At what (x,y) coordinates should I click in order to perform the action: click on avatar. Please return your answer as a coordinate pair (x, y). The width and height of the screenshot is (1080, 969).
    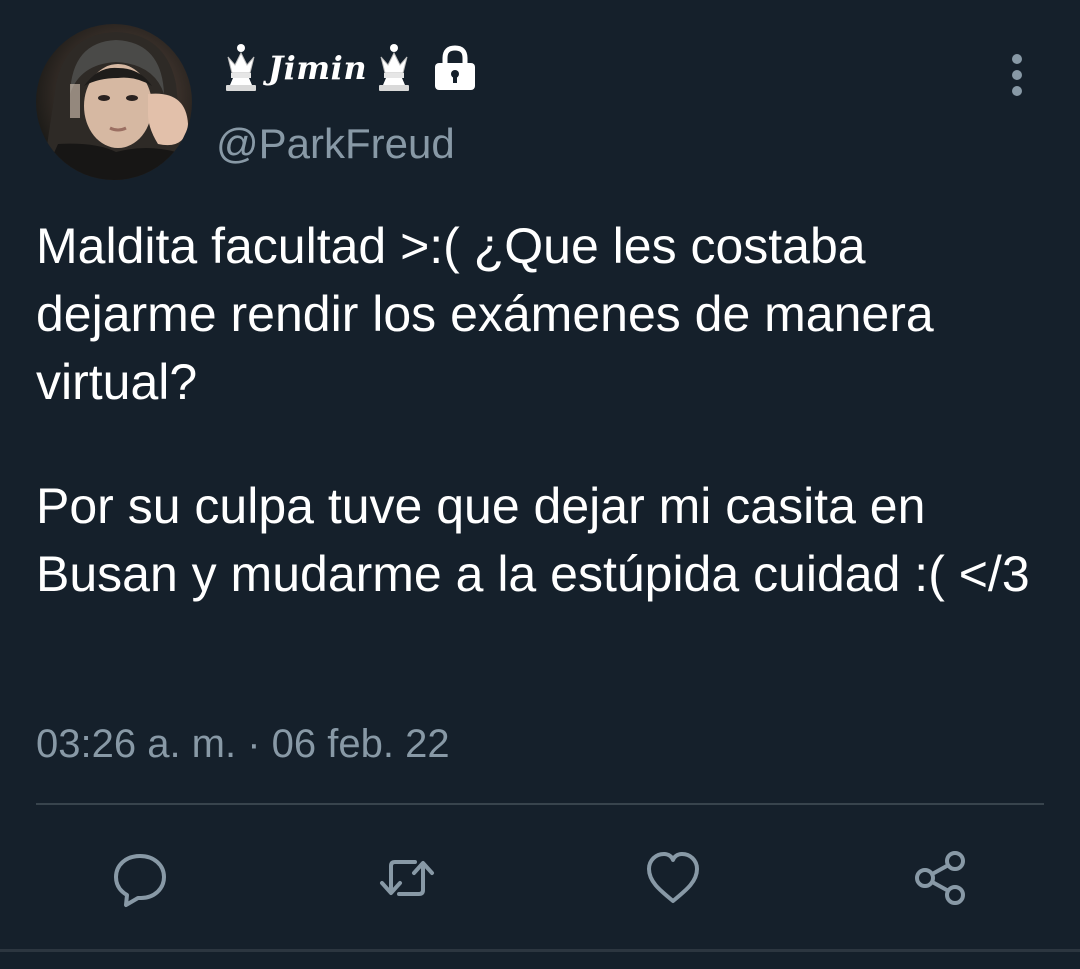
    Looking at the image, I should click on (114, 102).